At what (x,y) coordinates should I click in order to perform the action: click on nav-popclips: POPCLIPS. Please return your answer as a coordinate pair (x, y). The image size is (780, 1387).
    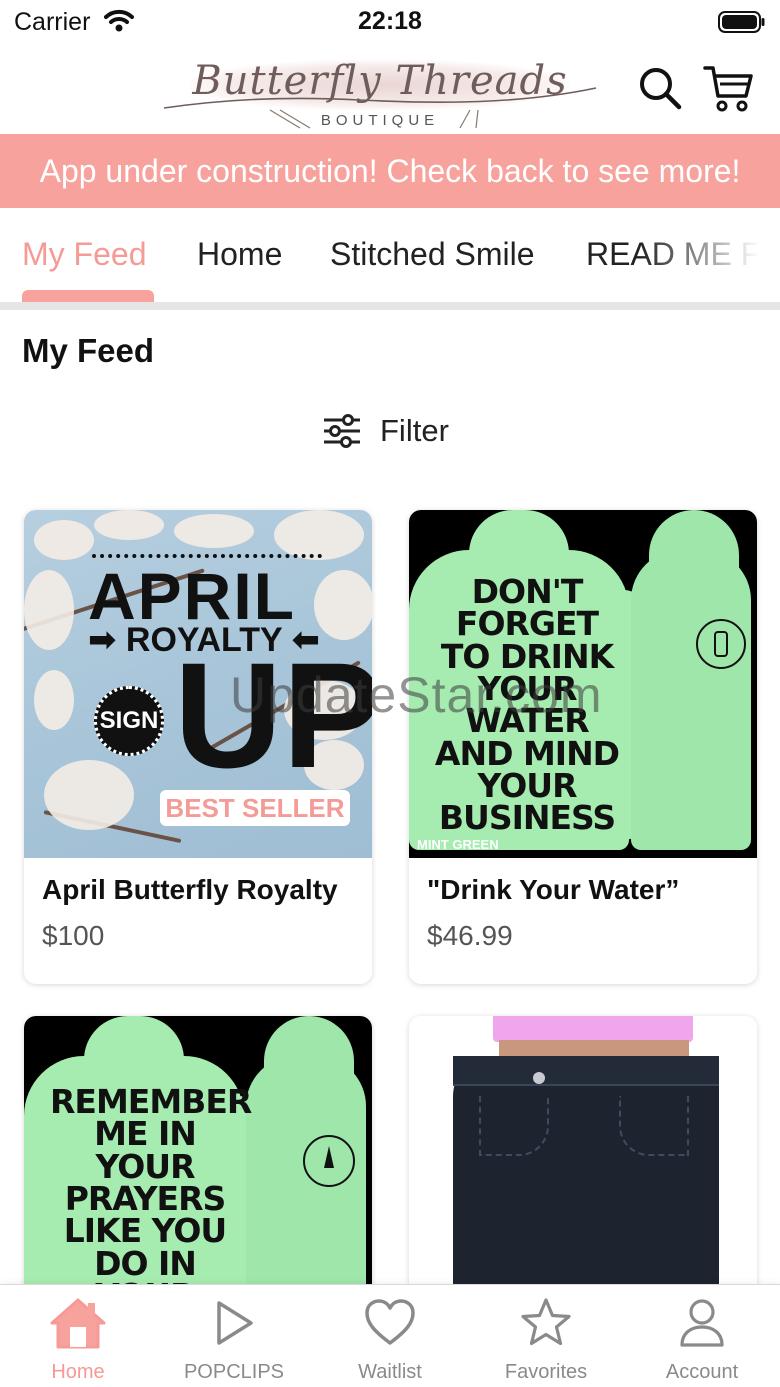
    Looking at the image, I should click on (234, 1336).